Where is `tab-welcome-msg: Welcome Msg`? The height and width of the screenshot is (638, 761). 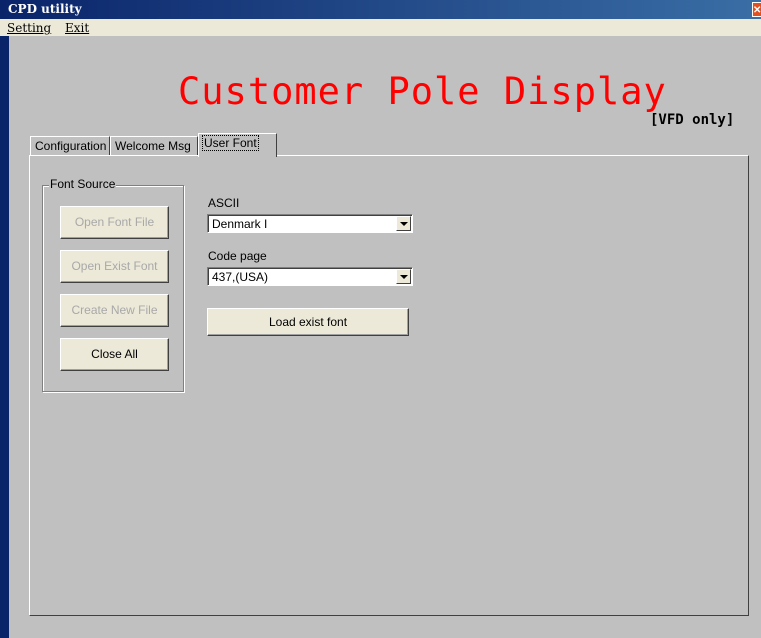 tab-welcome-msg: Welcome Msg is located at coordinates (154, 145).